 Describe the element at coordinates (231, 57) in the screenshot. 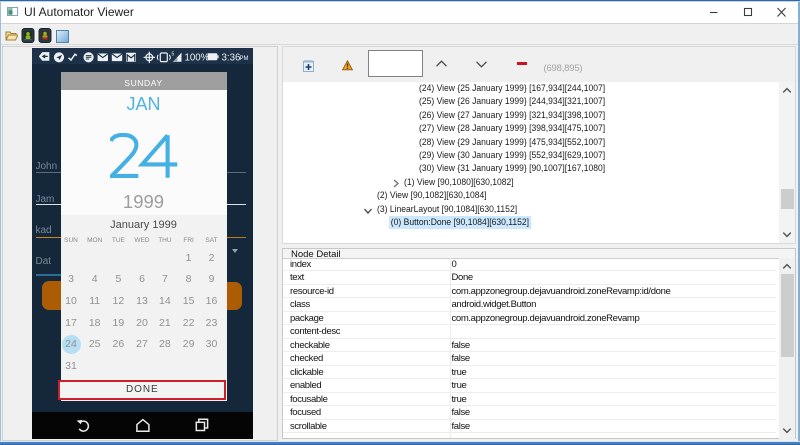

I see `svg-text: 3:36` at that location.